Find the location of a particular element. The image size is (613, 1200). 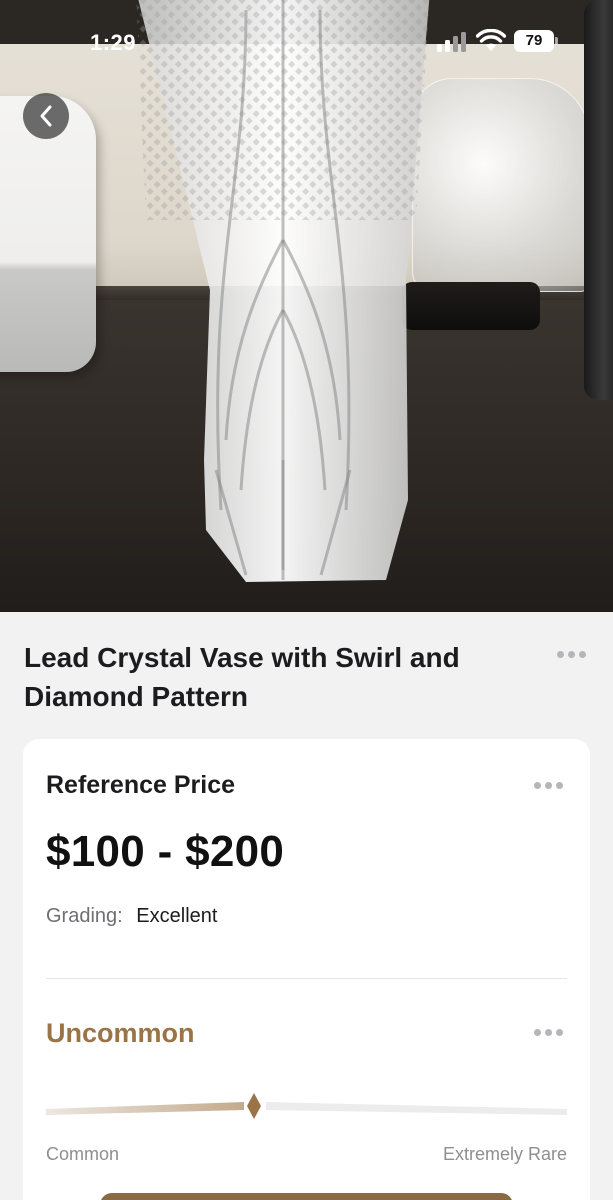

diamond-marker-icon is located at coordinates (254, 1106).